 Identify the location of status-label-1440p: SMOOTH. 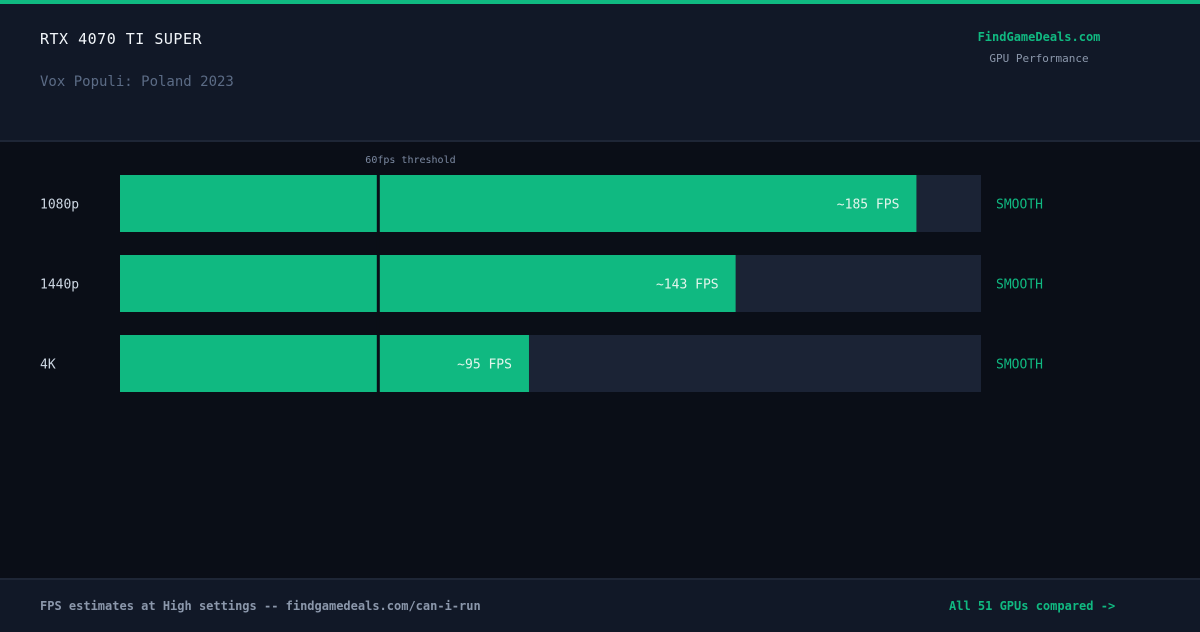
(1019, 285).